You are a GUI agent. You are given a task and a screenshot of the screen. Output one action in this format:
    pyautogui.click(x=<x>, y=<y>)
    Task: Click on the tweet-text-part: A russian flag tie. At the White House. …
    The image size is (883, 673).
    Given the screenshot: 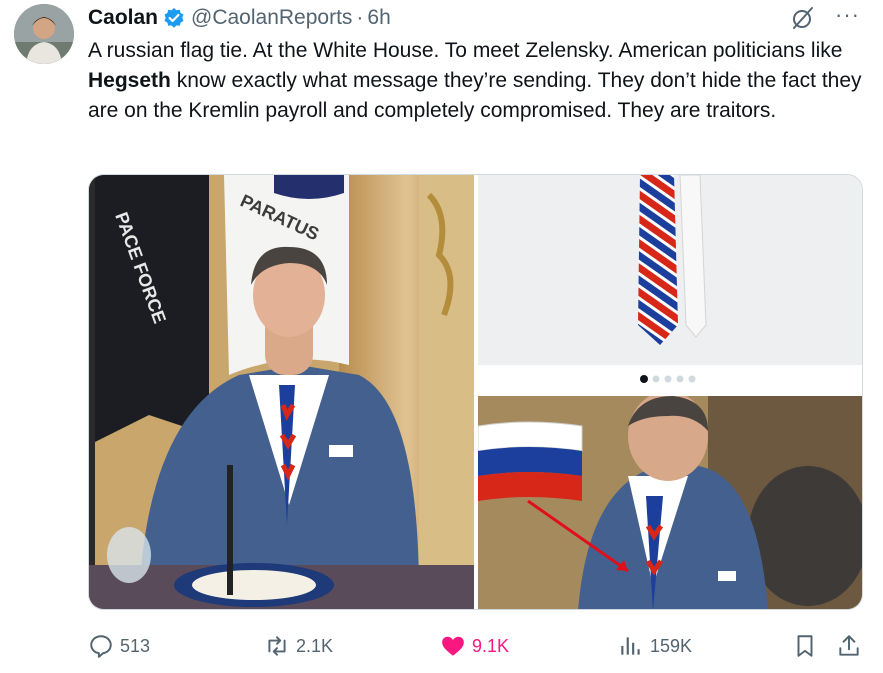 What is the action you would take?
    pyautogui.click(x=468, y=50)
    